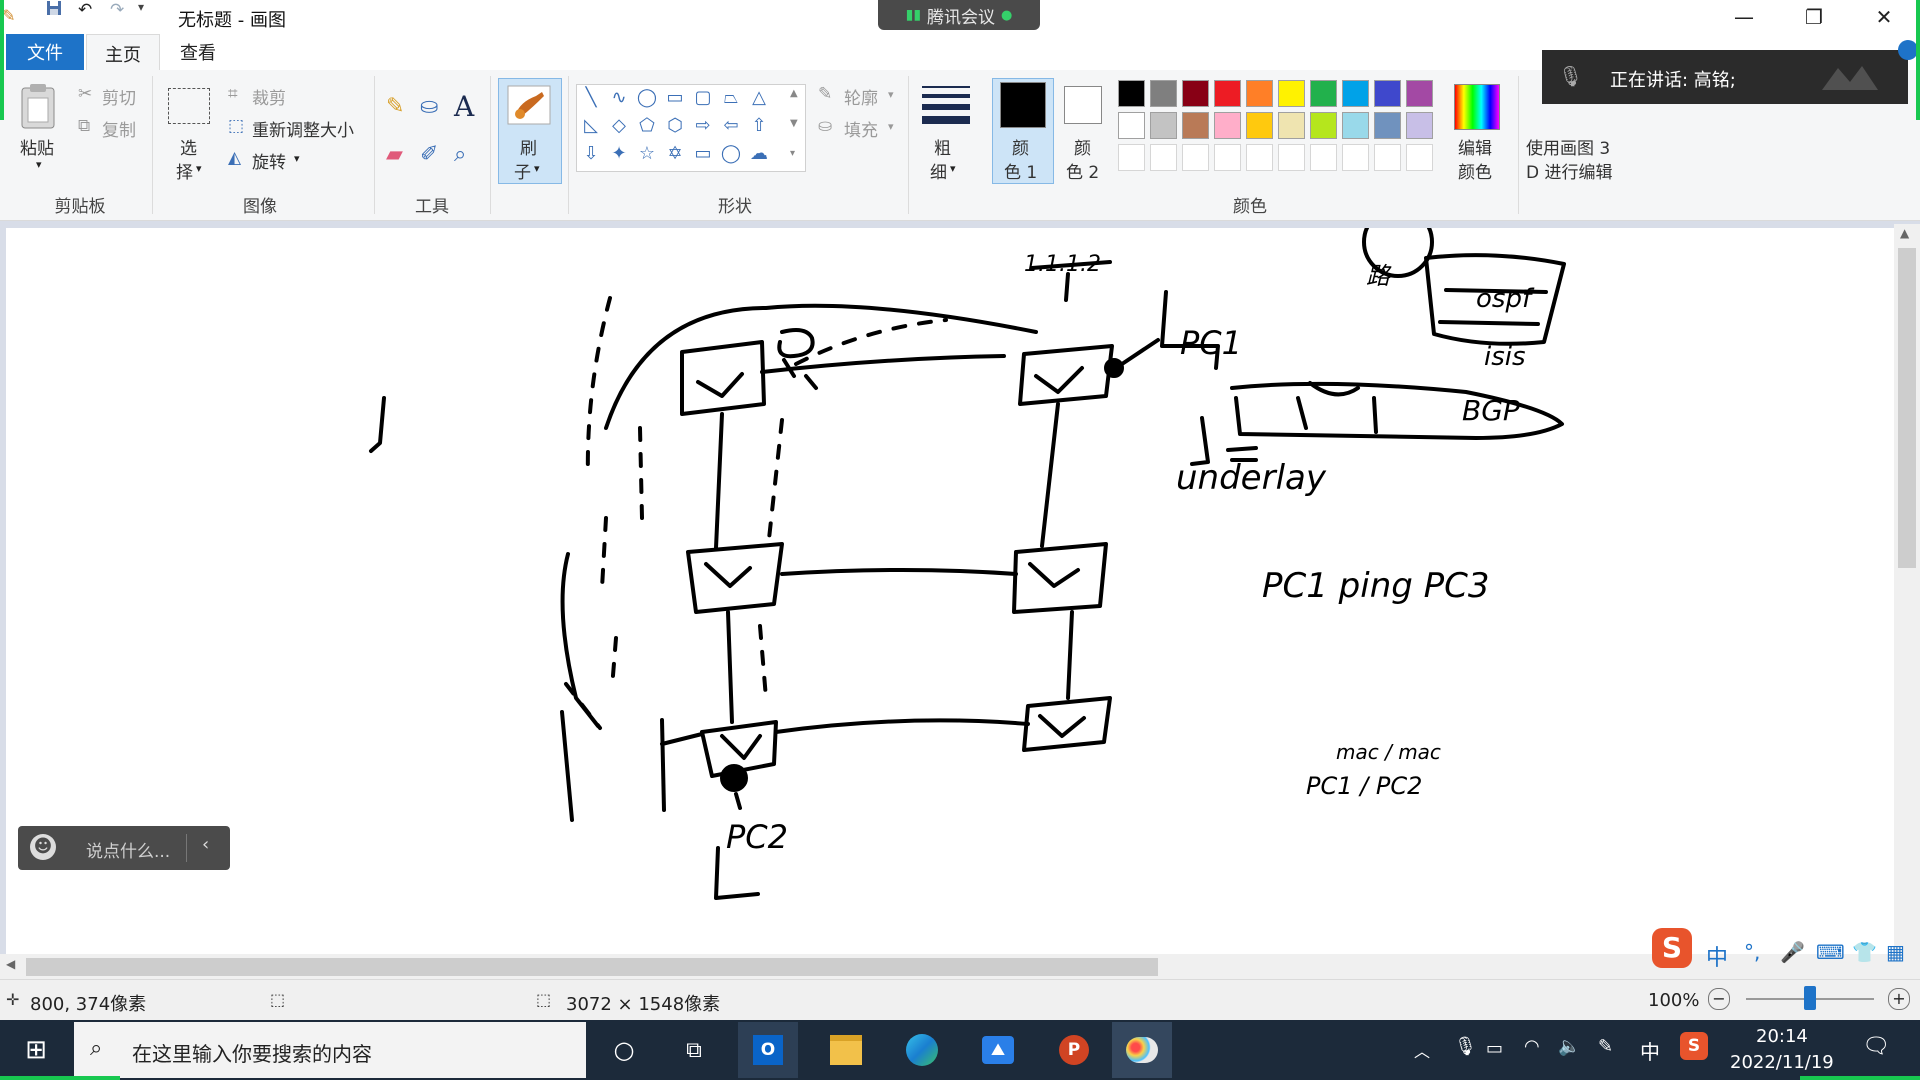 This screenshot has height=1080, width=1920. Describe the element at coordinates (731, 125) in the screenshot. I see `left-arrow-shape-icon: ⇦` at that location.